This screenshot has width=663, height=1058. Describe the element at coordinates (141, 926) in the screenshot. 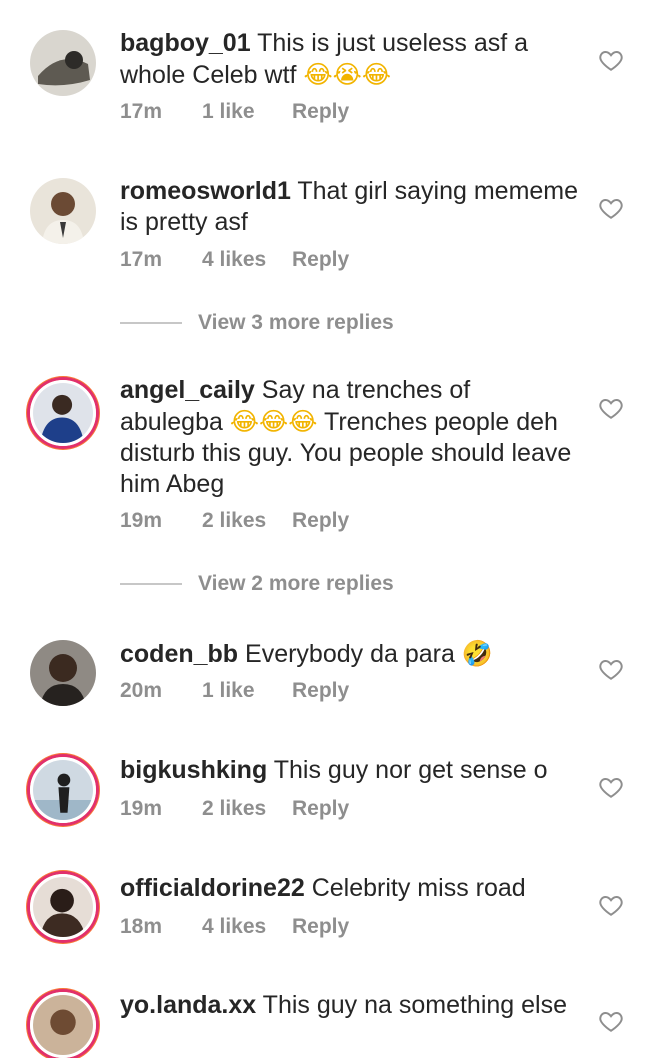

I see `comment-time: 18m` at that location.